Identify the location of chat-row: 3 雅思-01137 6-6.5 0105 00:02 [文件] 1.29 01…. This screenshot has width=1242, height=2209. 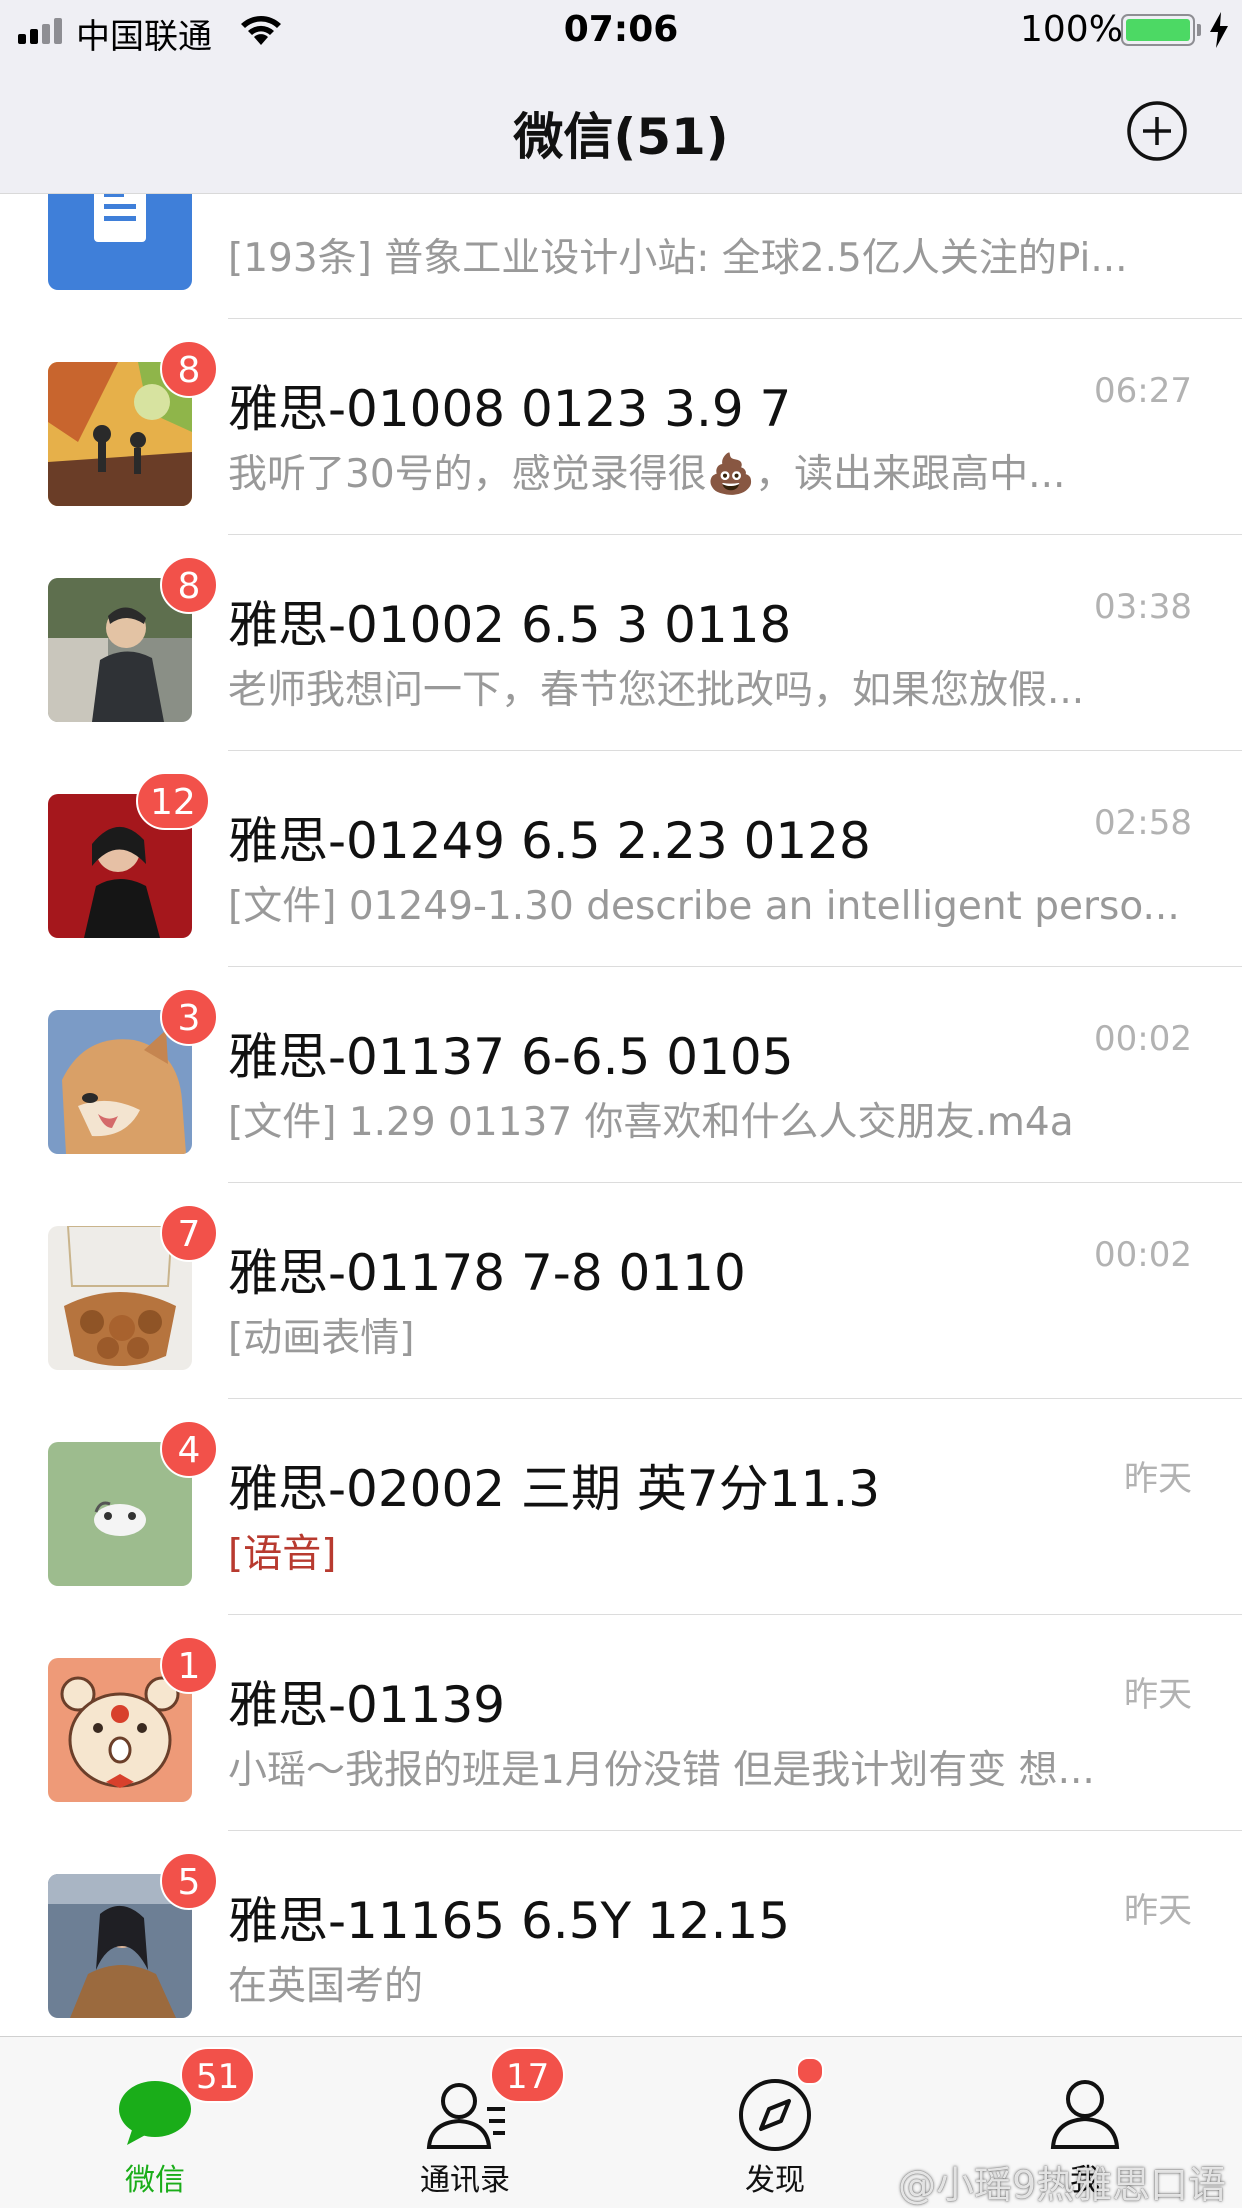
(621, 1075).